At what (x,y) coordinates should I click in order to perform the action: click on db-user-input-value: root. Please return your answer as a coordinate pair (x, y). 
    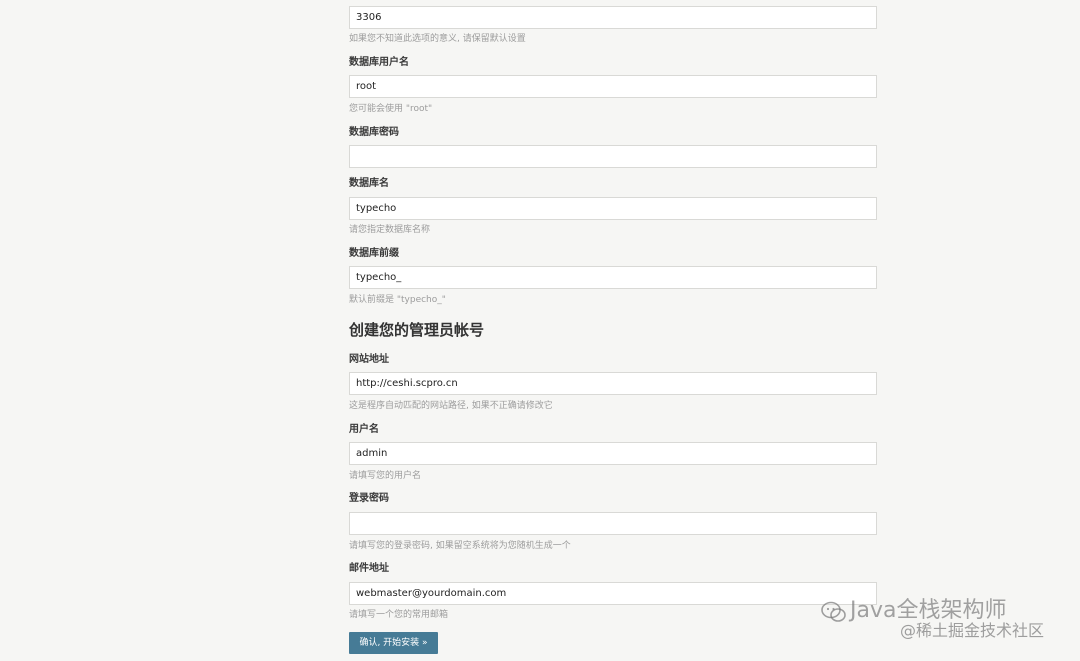
    Looking at the image, I should click on (366, 86).